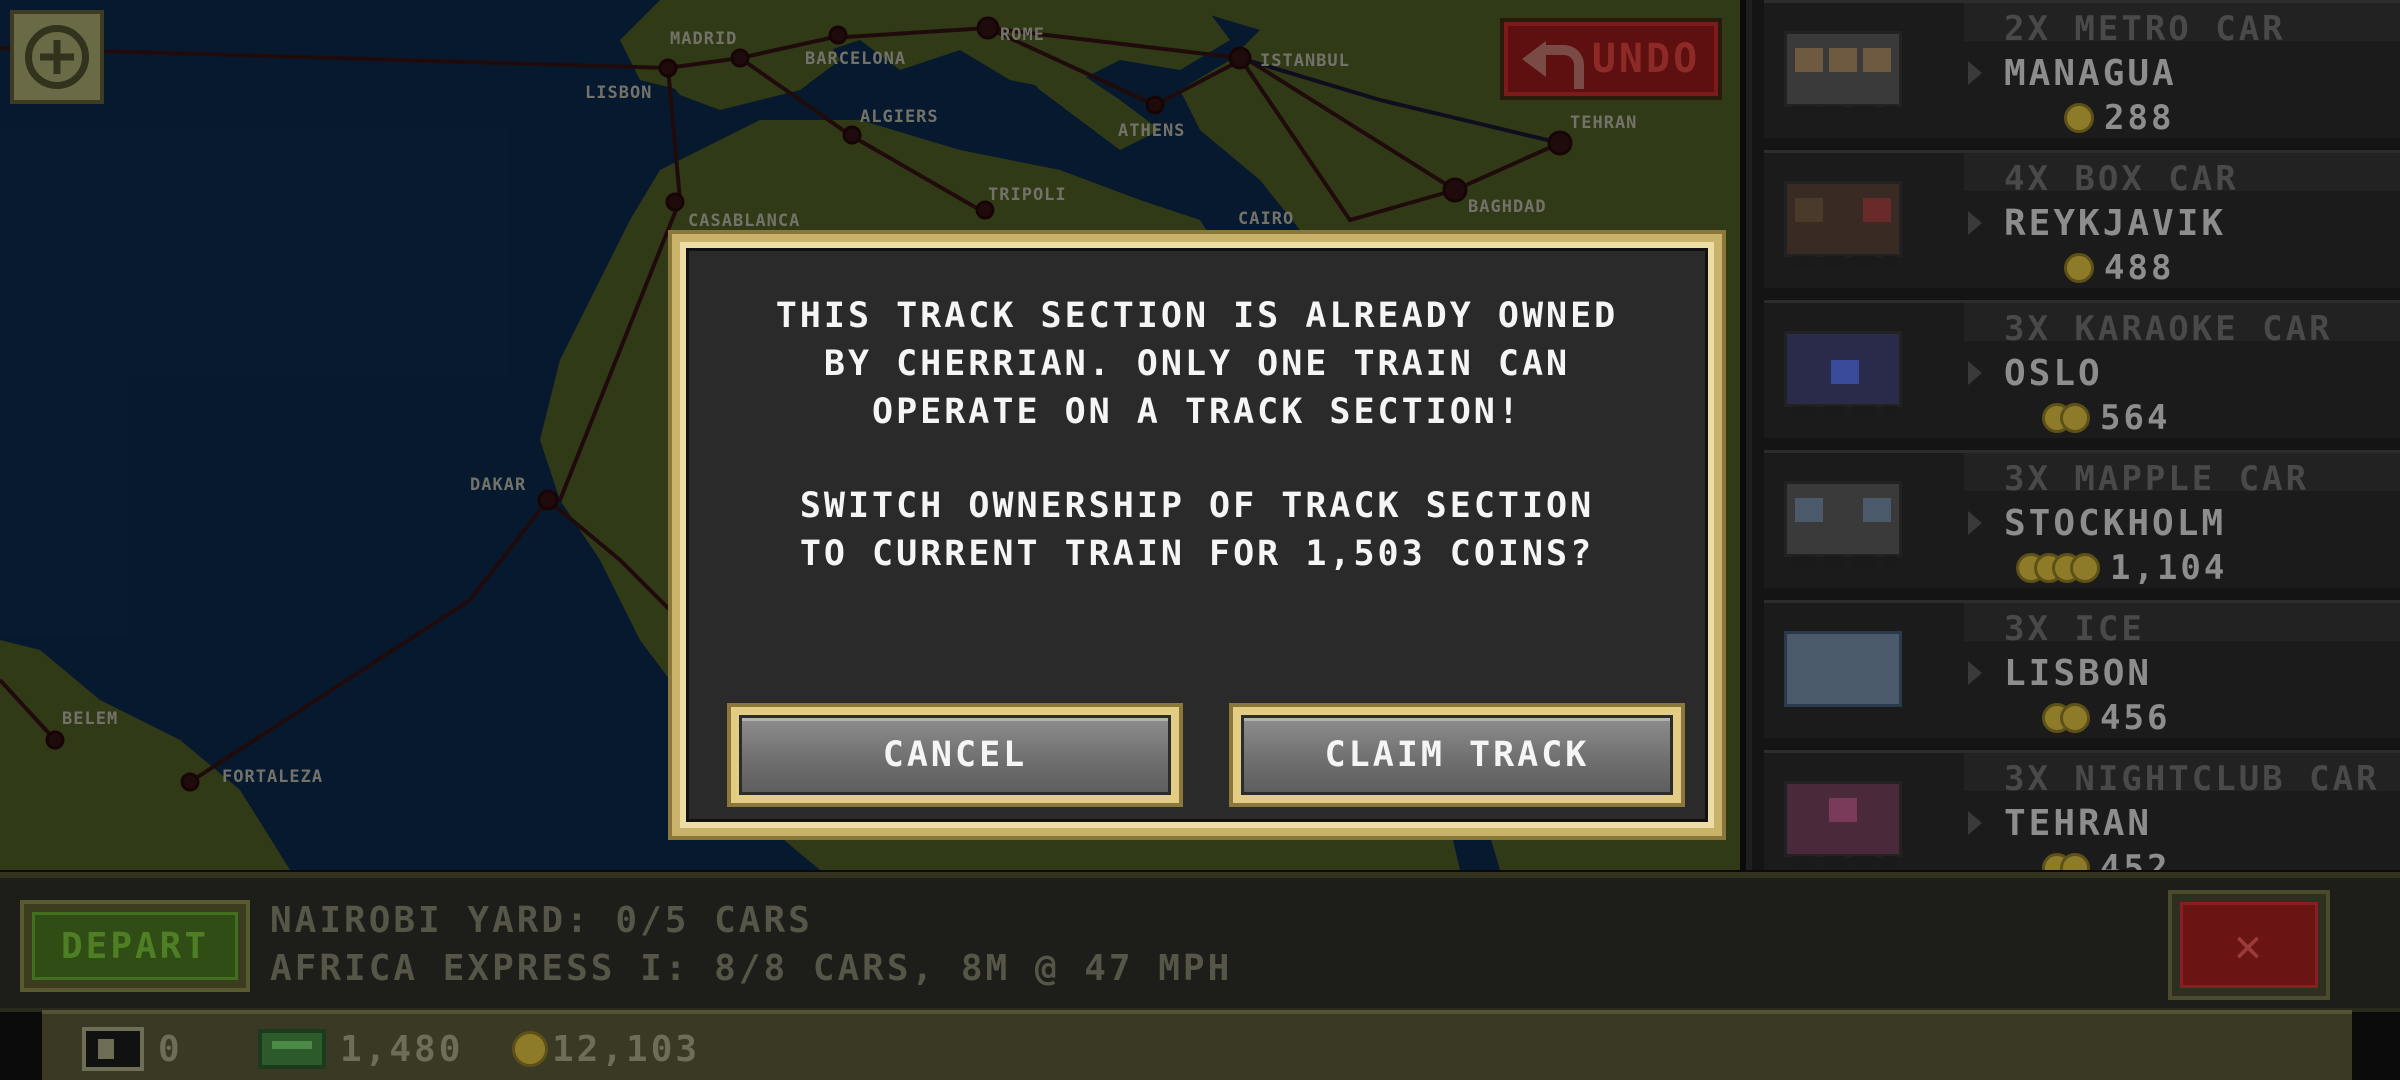 This screenshot has height=1080, width=2400. Describe the element at coordinates (2139, 118) in the screenshot. I see `car-price: 288` at that location.